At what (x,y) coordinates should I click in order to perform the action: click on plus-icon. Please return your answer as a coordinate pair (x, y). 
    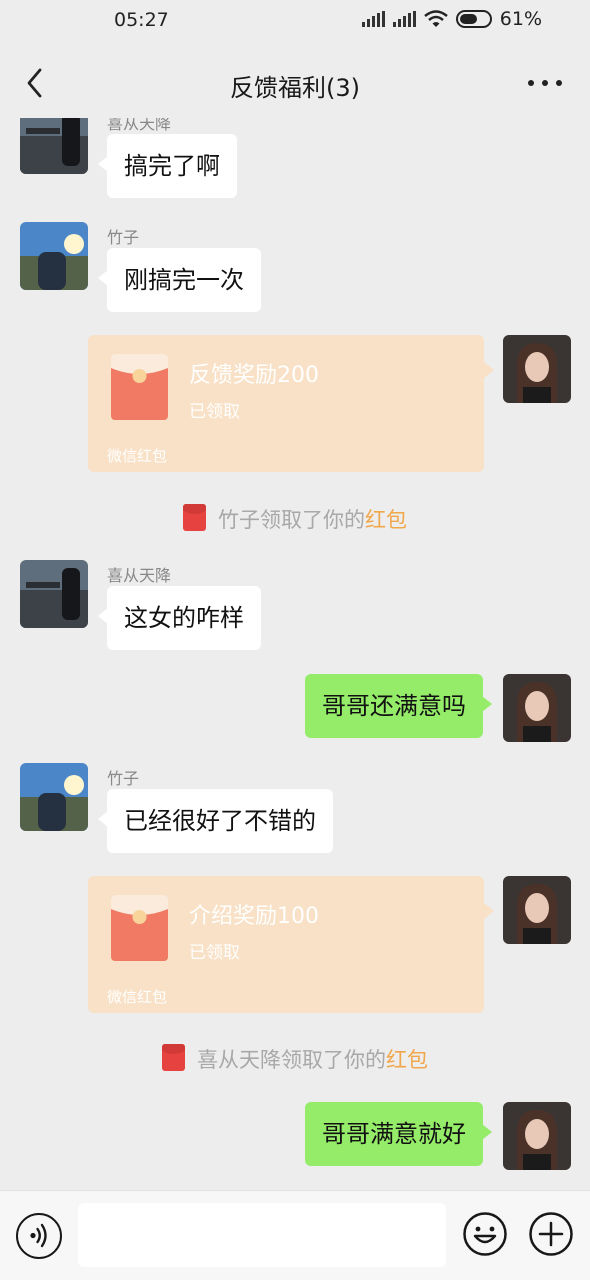
    Looking at the image, I should click on (551, 1234).